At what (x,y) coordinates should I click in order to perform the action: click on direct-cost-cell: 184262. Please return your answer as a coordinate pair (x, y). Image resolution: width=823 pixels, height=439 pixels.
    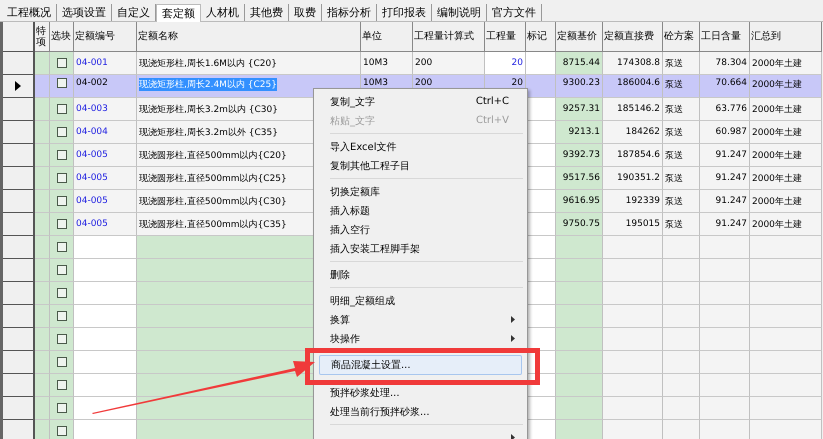
    Looking at the image, I should click on (633, 132).